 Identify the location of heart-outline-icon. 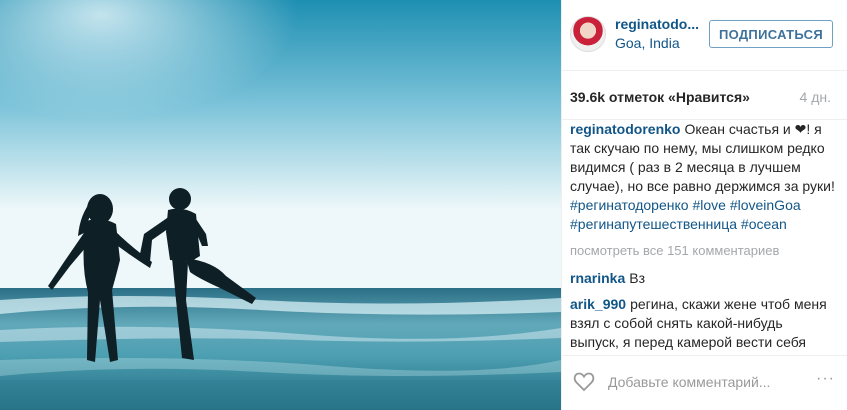
(584, 381).